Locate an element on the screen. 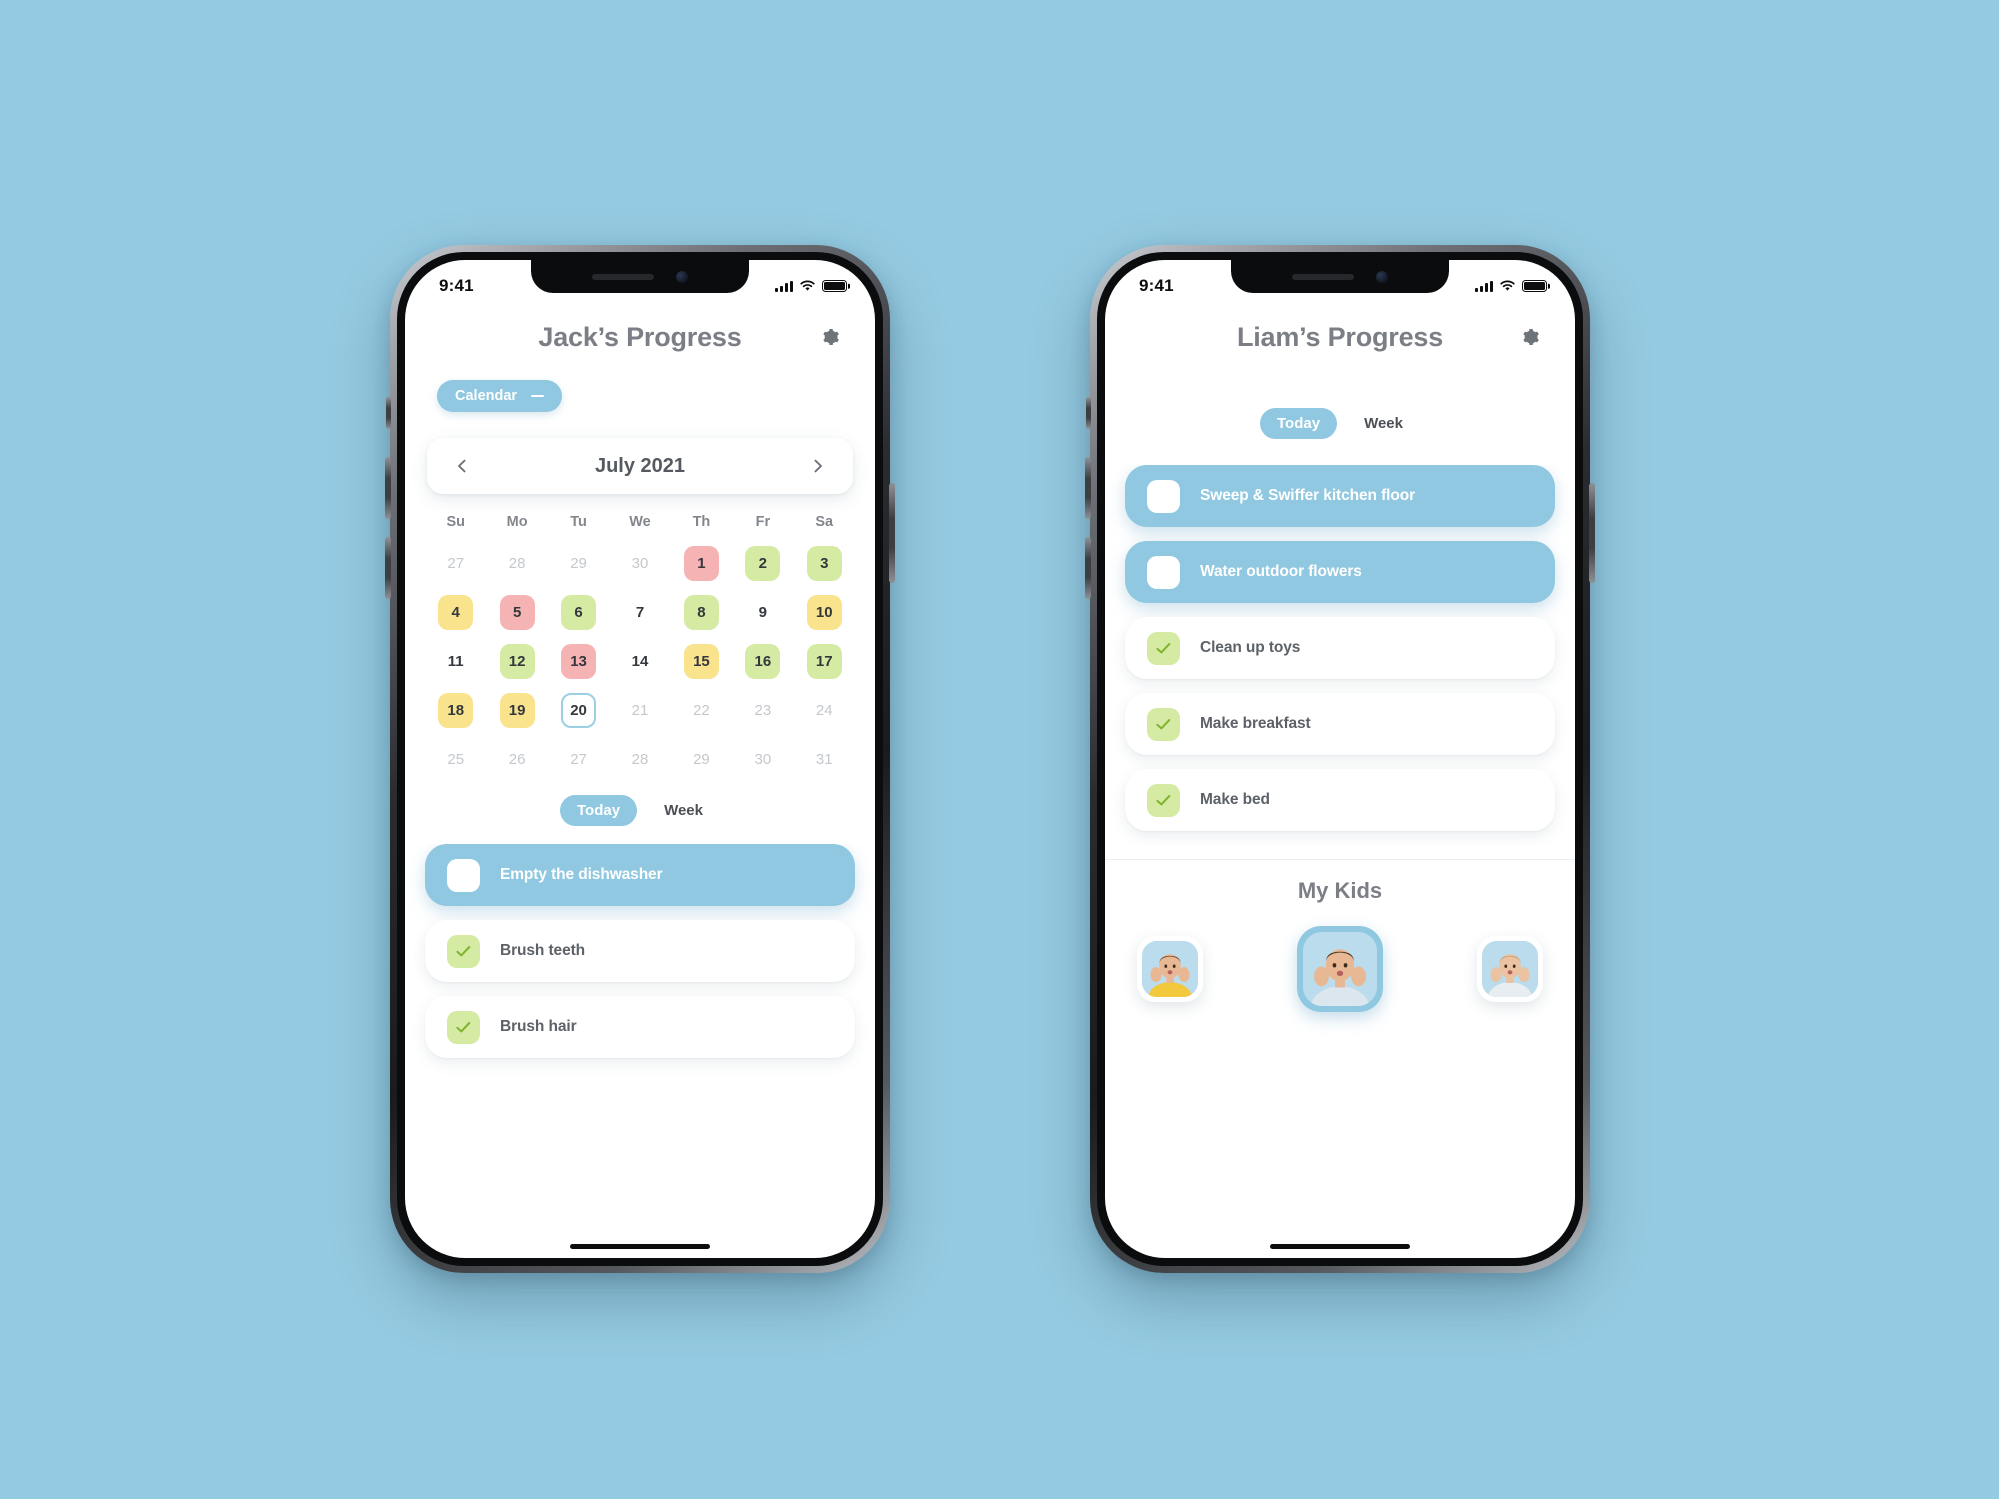 The image size is (1999, 1499). calendar-day-cell: 6 is located at coordinates (578, 612).